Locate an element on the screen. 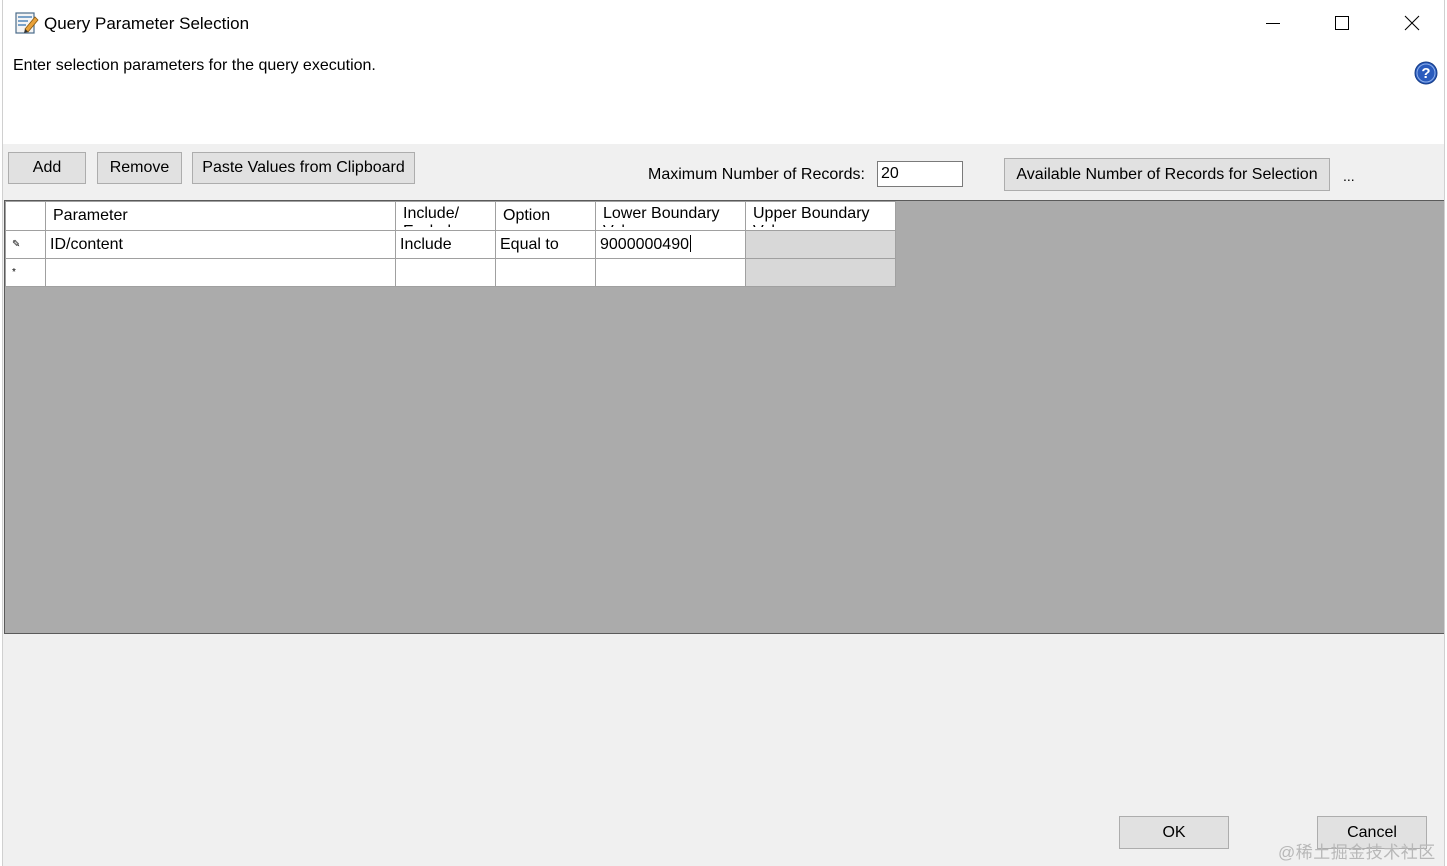 Image resolution: width=1447 pixels, height=866 pixels. column-header-label: Include/ Exclude is located at coordinates (431, 216).